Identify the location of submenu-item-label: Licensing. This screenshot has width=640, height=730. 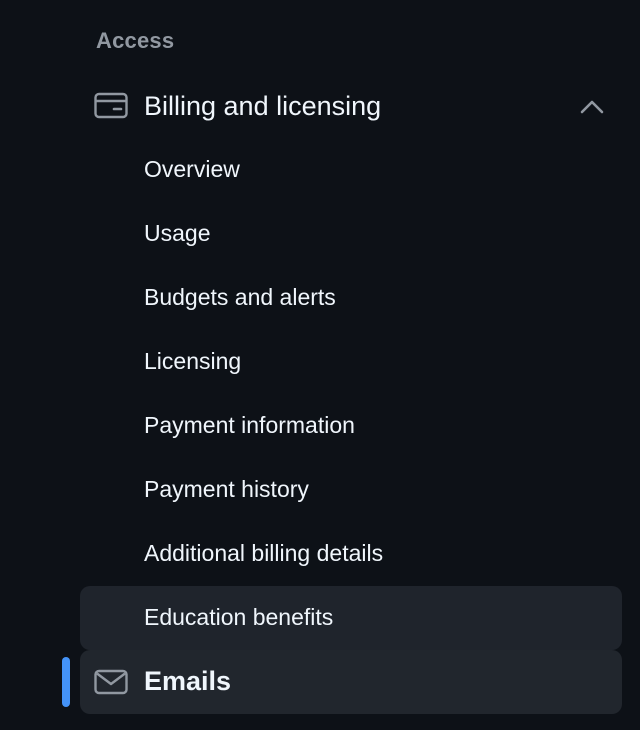
(193, 361).